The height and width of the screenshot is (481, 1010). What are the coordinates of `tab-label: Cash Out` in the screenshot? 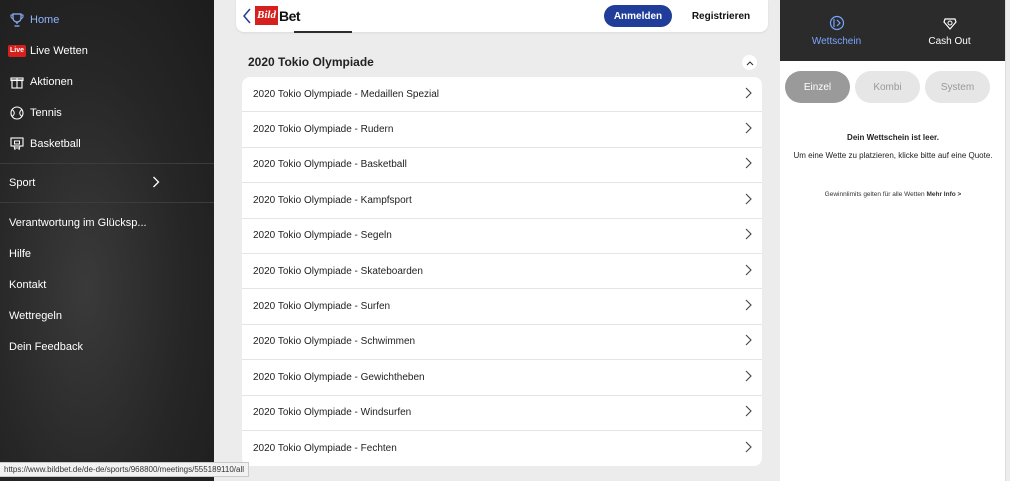 It's located at (949, 41).